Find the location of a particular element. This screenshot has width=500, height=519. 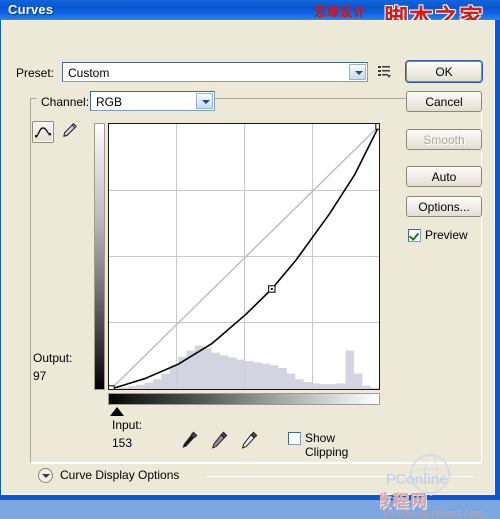

channel-label: Channel: is located at coordinates (65, 102).